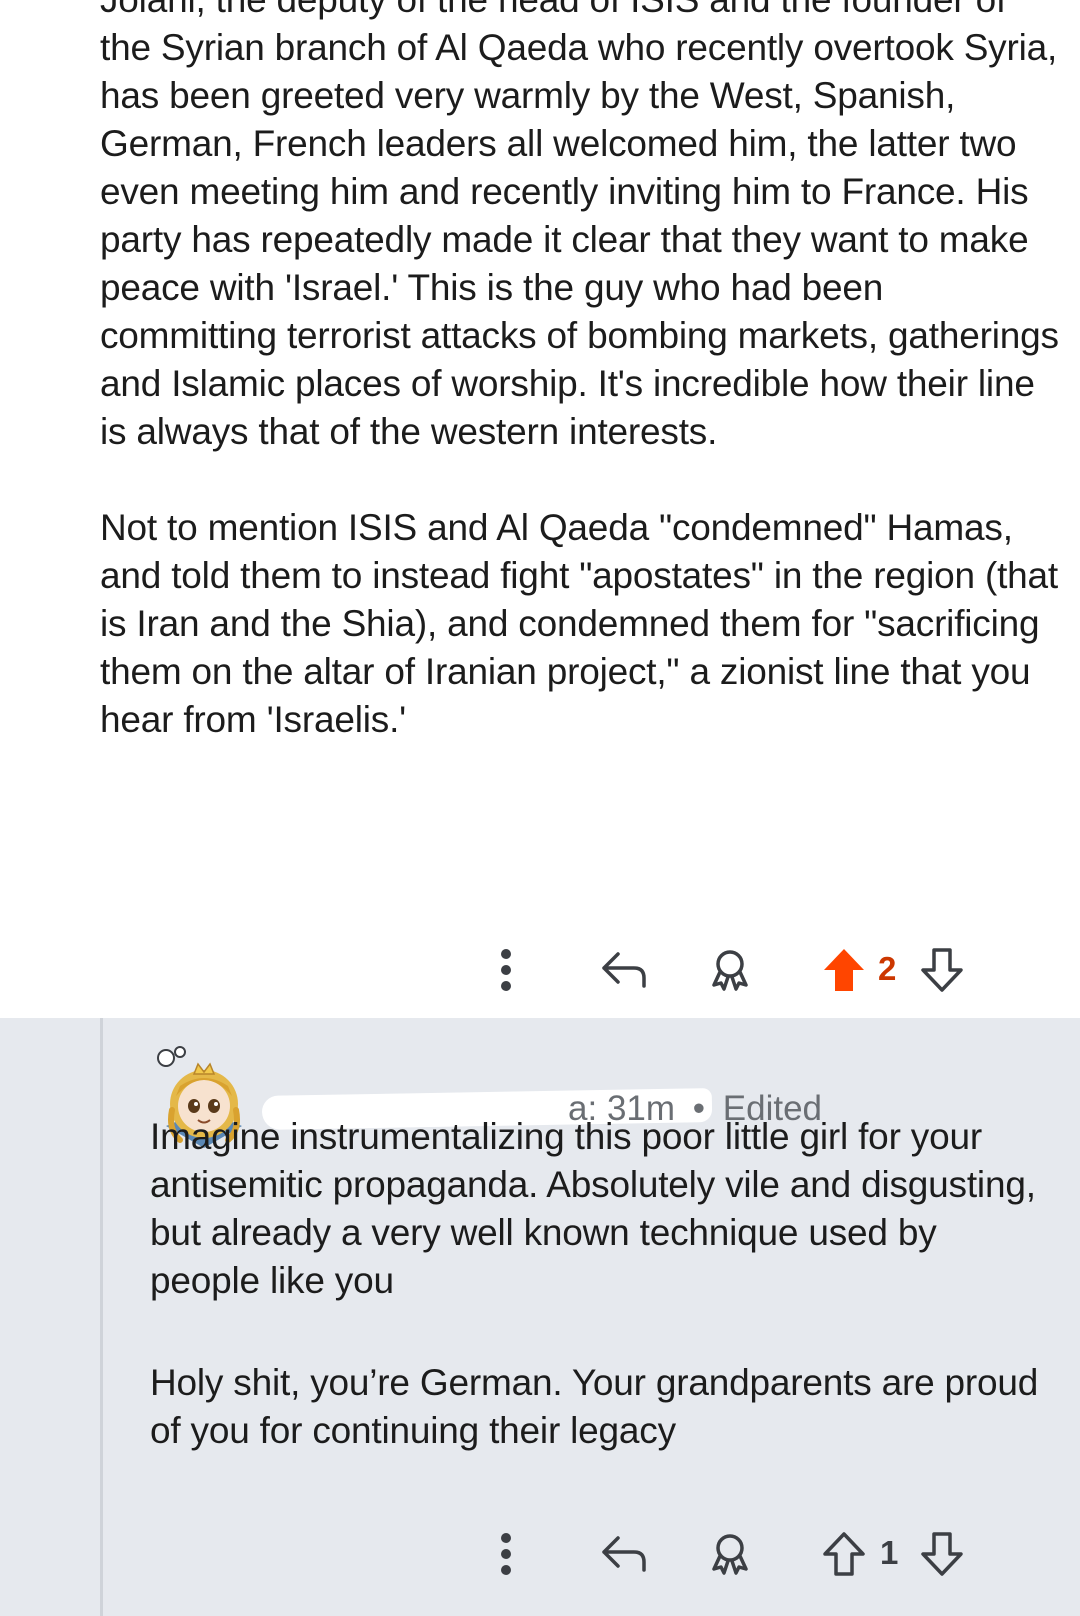  I want to click on upvote-arrow-filled-icon, so click(844, 970).